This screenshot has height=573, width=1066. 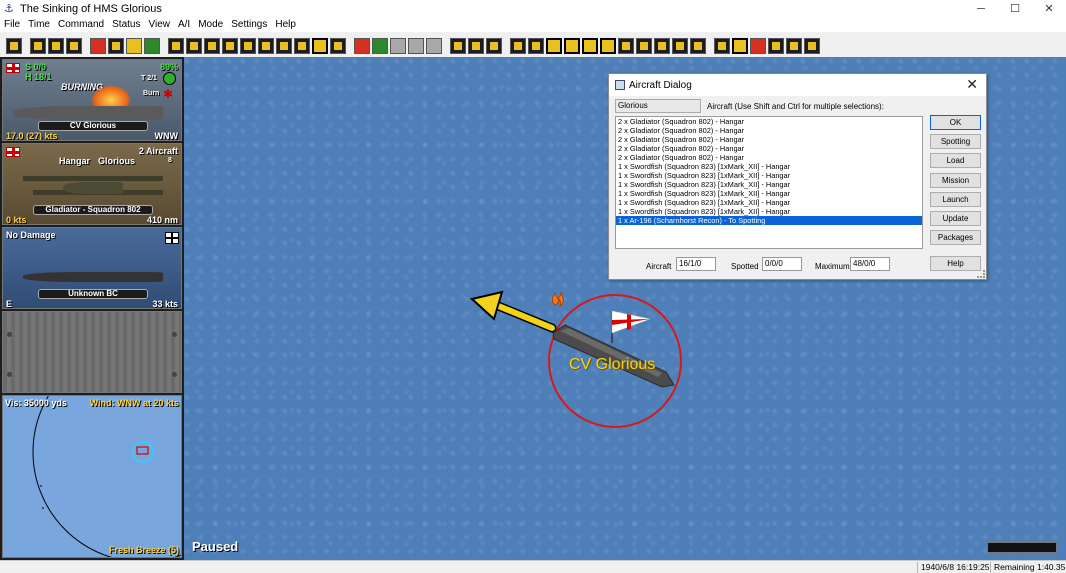 What do you see at coordinates (608, 45) in the screenshot?
I see `toolbar-percent-icon` at bounding box center [608, 45].